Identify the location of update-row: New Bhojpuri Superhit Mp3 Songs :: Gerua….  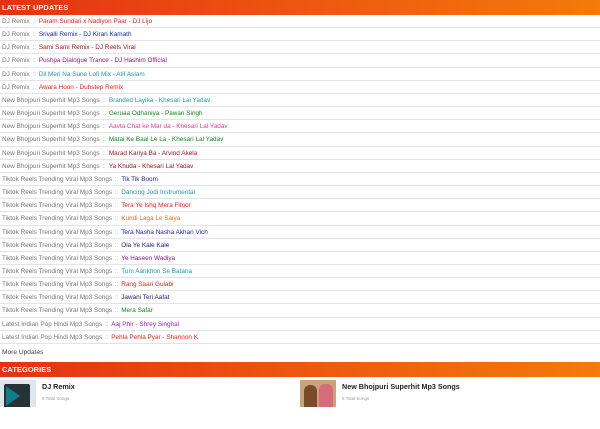
(300, 114).